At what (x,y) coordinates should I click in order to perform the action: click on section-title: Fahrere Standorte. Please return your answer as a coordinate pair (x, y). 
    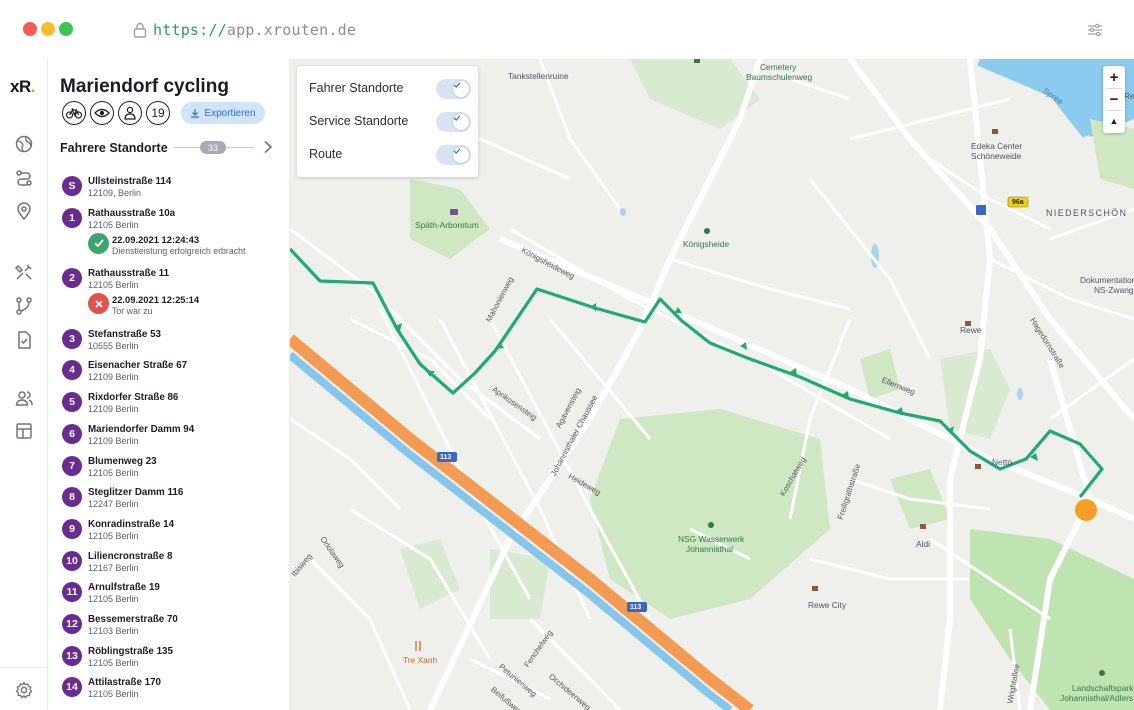
    Looking at the image, I should click on (114, 148).